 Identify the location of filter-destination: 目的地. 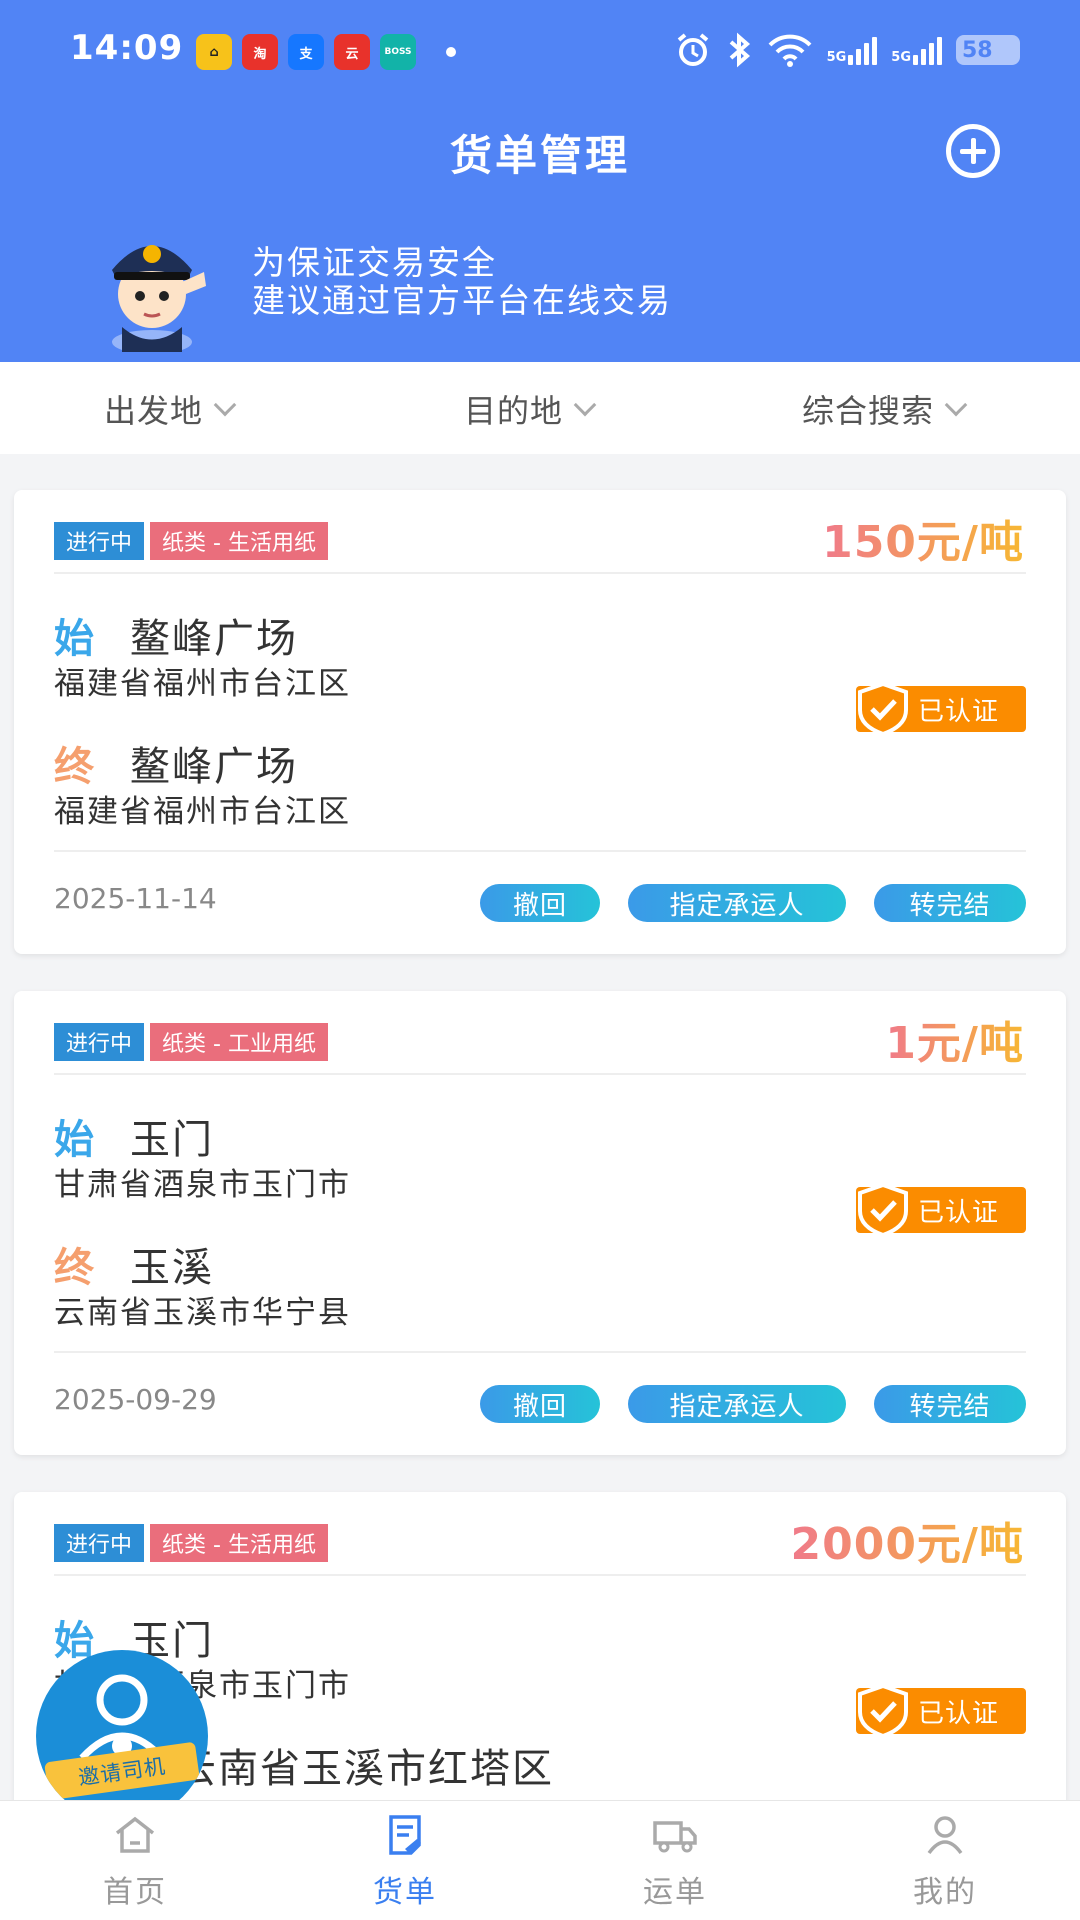
(530, 409).